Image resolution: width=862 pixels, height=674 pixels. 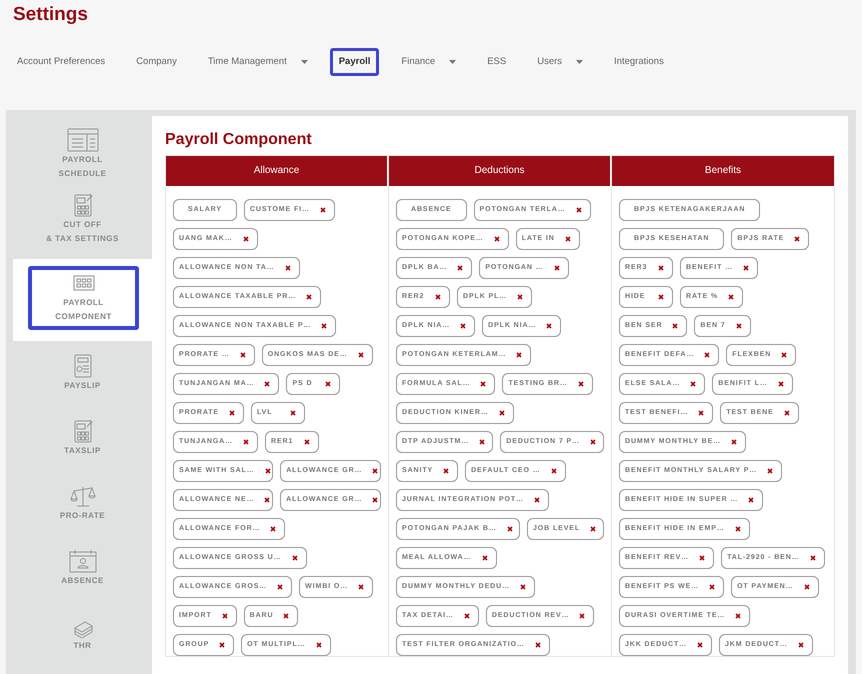 What do you see at coordinates (156, 62) in the screenshot?
I see `nav-tab: Company` at bounding box center [156, 62].